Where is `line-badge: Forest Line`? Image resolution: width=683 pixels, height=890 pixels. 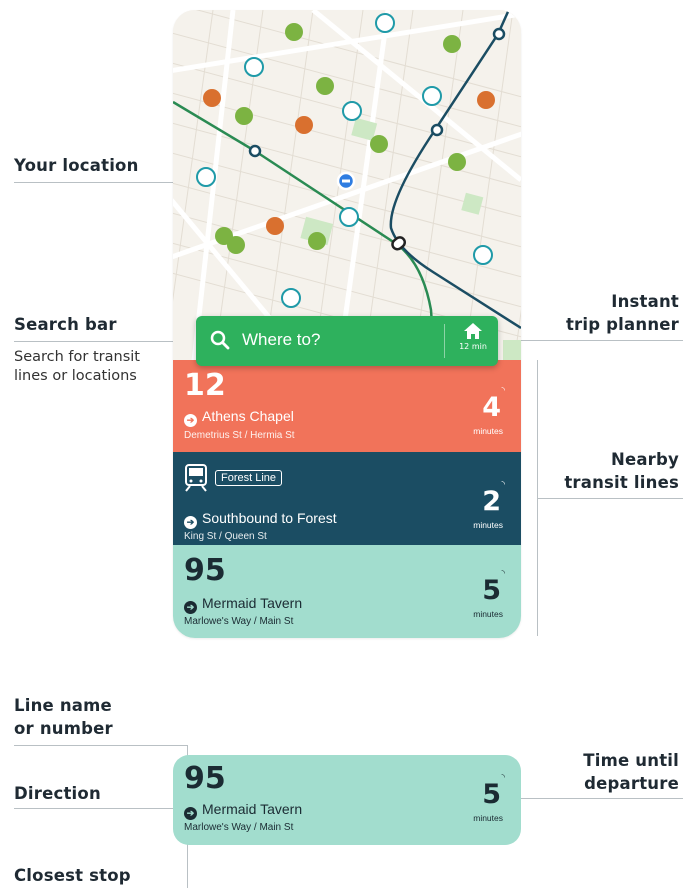
line-badge: Forest Line is located at coordinates (249, 478).